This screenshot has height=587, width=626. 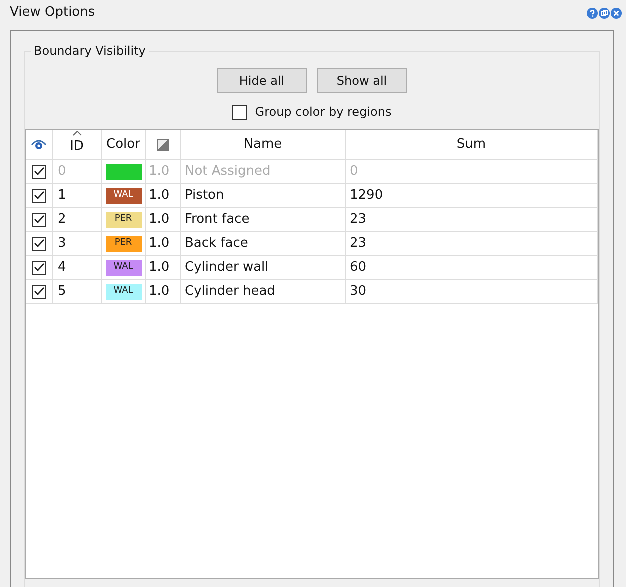 I want to click on sort-caret-icon, so click(x=77, y=133).